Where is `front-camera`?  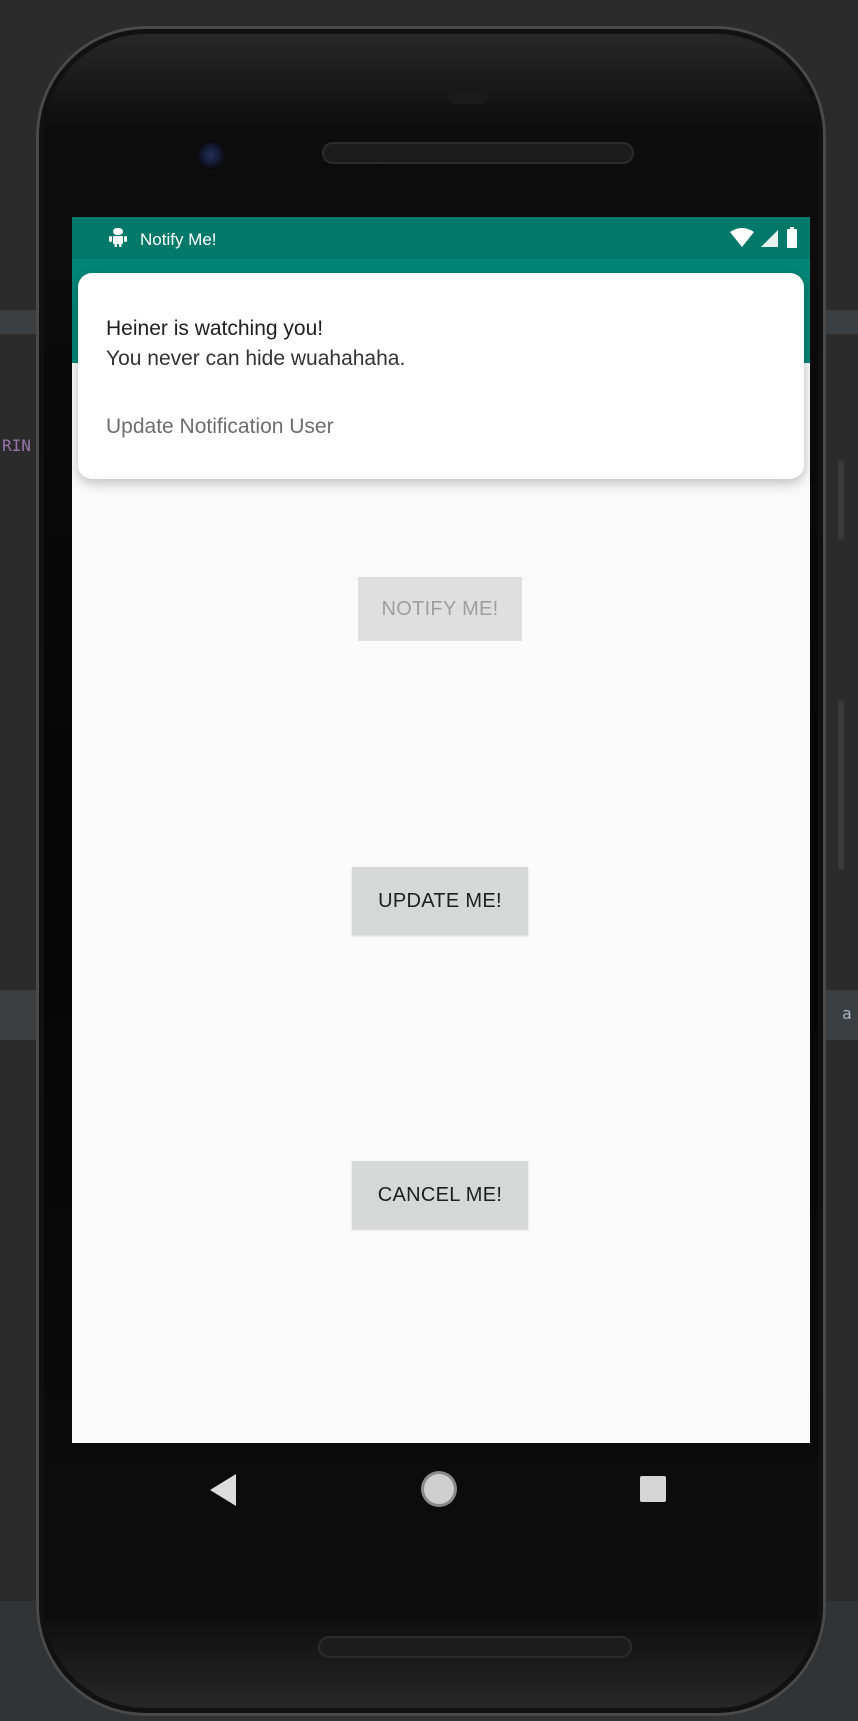
front-camera is located at coordinates (211, 155).